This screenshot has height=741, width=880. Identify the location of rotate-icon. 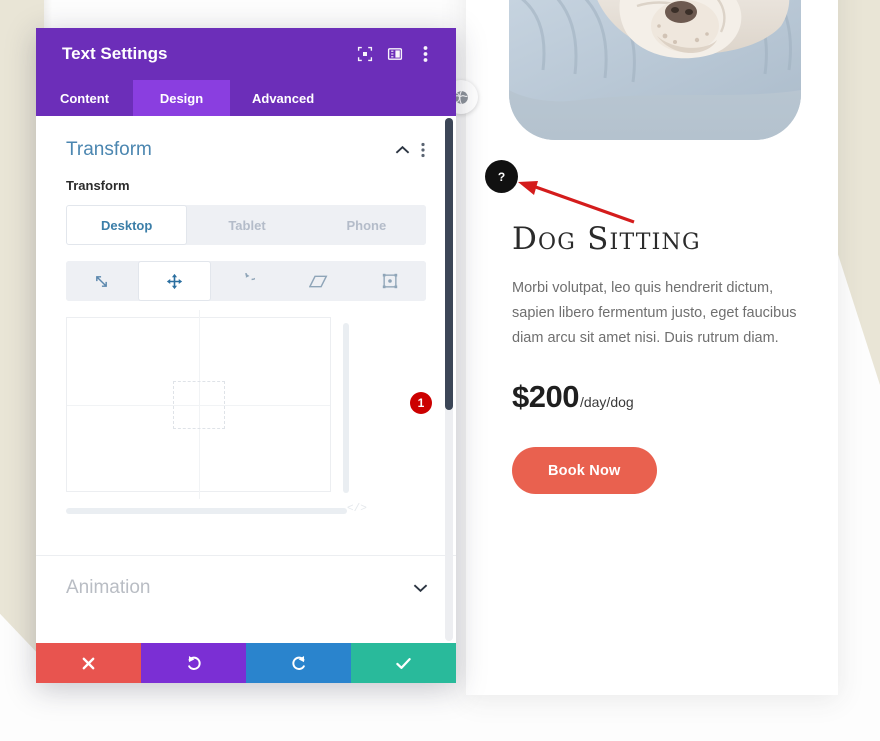
(247, 281).